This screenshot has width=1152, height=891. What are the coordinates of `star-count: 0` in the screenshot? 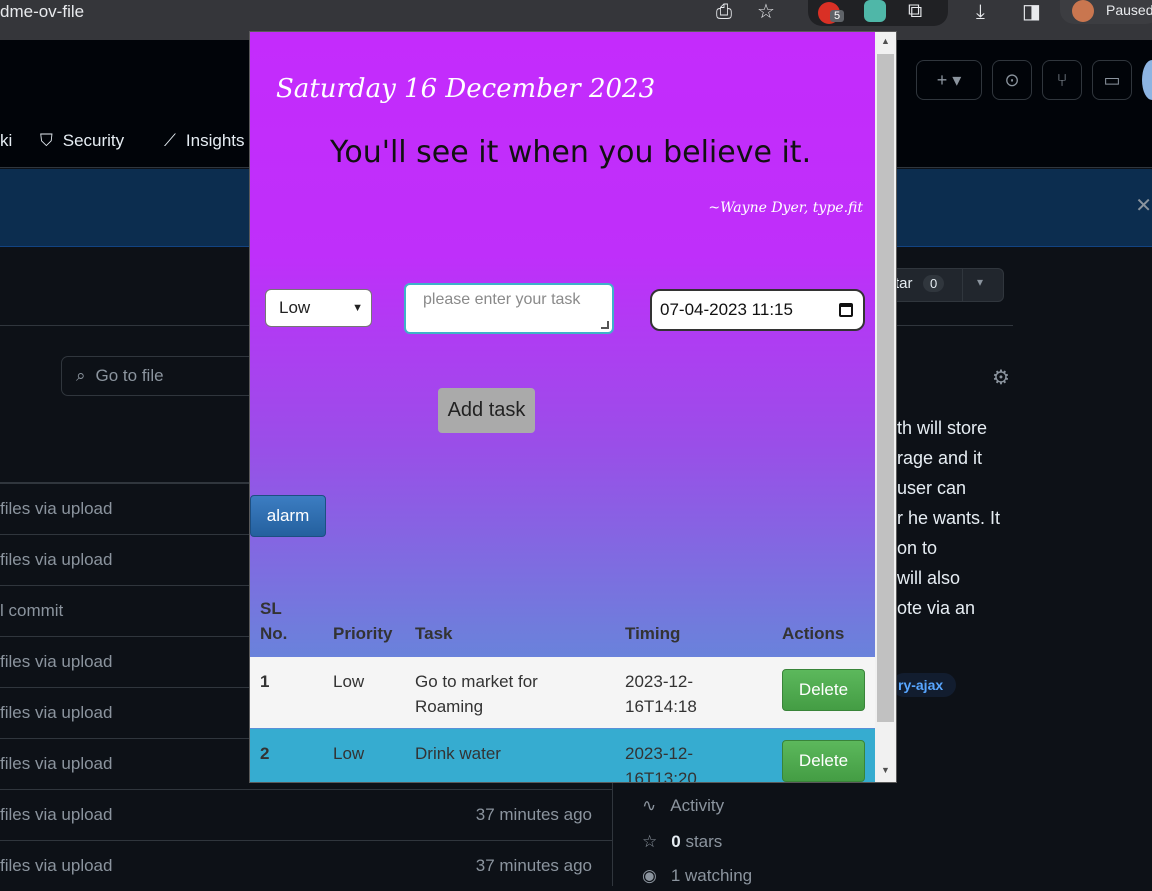 It's located at (934, 283).